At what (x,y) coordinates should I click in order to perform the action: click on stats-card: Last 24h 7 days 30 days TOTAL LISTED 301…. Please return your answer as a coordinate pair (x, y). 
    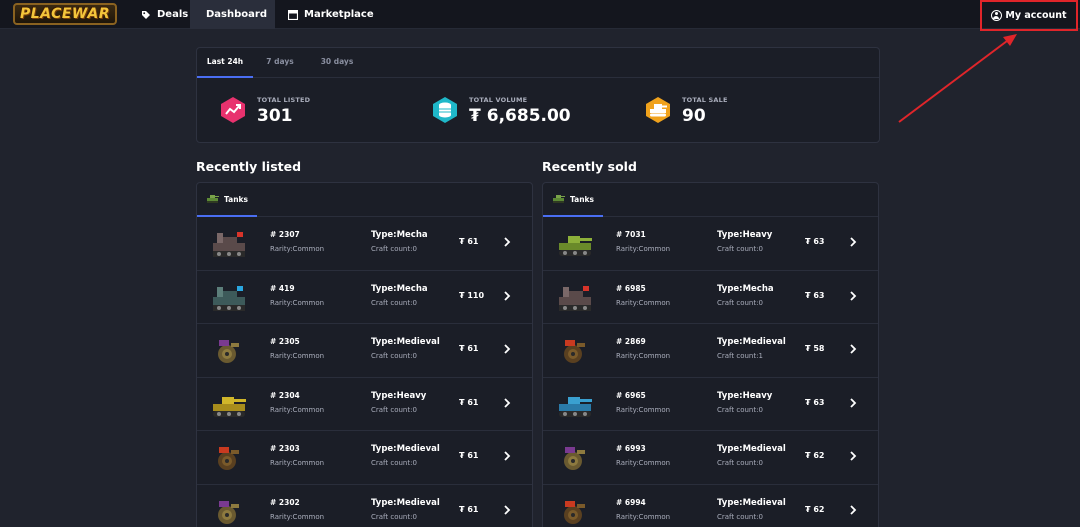
    Looking at the image, I should click on (538, 95).